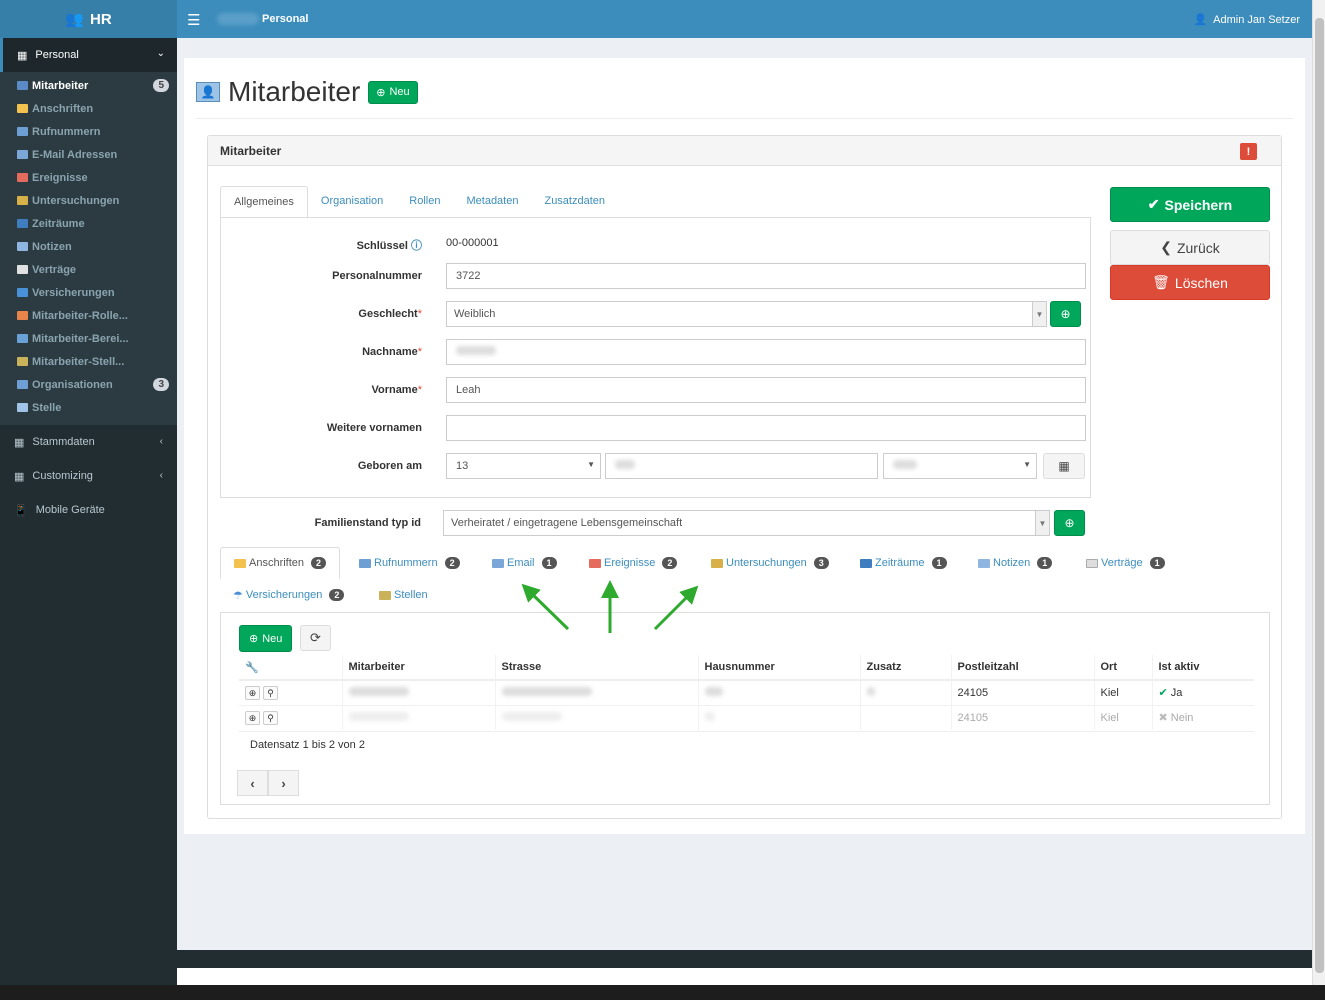  What do you see at coordinates (283, 783) in the screenshot?
I see `next-page-button: ›` at bounding box center [283, 783].